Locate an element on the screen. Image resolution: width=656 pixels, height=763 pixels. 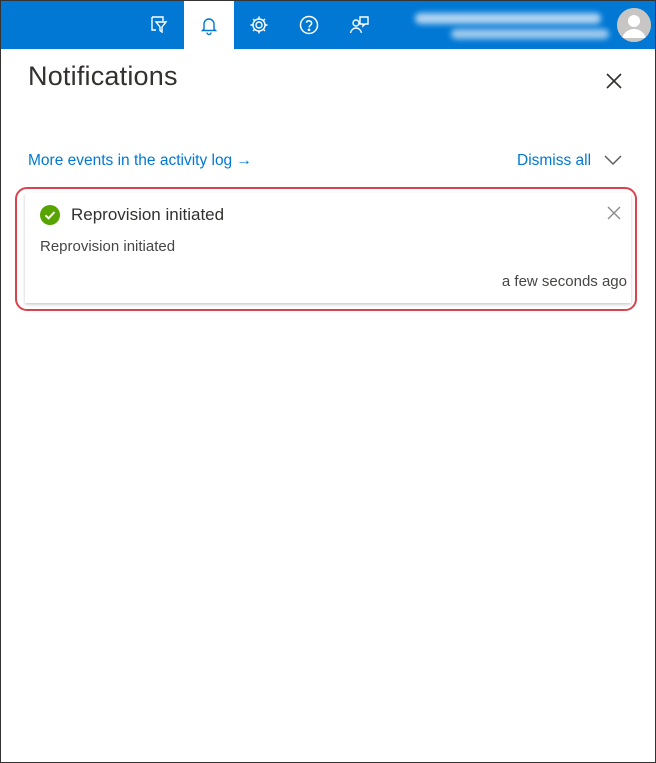
close-icon is located at coordinates (614, 81).